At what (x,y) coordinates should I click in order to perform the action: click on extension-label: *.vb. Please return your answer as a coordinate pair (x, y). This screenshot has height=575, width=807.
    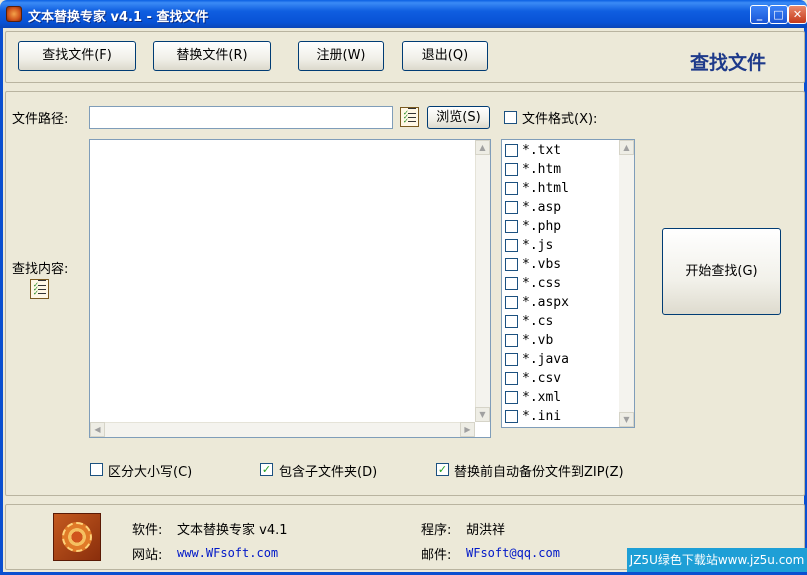
    Looking at the image, I should click on (538, 340).